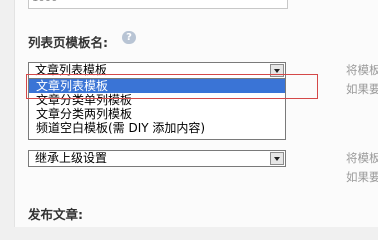 The image size is (378, 240). I want to click on inherit-settings-select-value: 继承上级设置, so click(71, 158).